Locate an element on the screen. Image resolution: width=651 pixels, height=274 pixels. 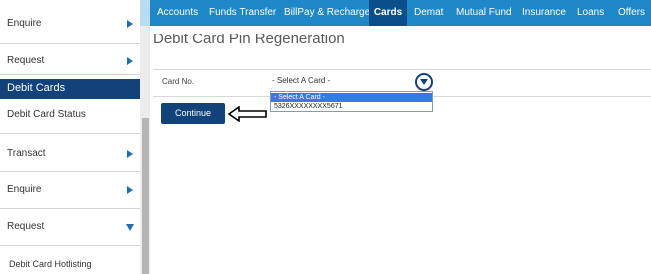
nav-funds-transfer: Funds Transfer is located at coordinates (242, 13).